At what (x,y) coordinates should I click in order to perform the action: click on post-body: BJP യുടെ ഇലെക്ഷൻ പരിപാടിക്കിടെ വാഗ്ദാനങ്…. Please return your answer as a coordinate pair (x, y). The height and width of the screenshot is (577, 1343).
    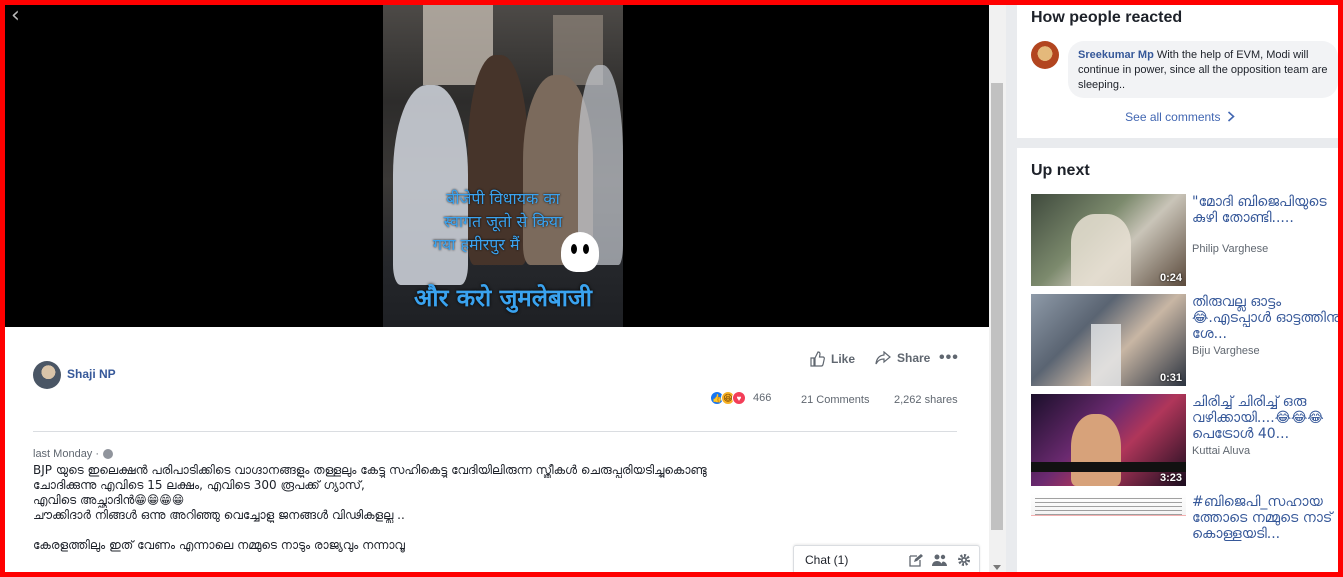
    Looking at the image, I should click on (498, 508).